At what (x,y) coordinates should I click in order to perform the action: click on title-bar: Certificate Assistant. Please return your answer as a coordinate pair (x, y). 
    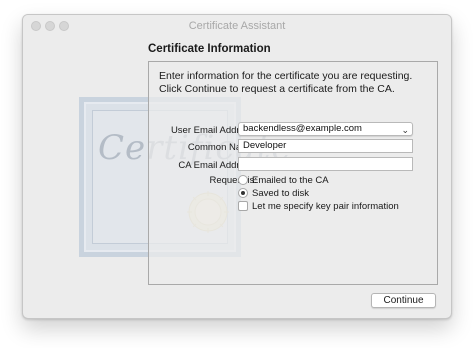
    Looking at the image, I should click on (237, 26).